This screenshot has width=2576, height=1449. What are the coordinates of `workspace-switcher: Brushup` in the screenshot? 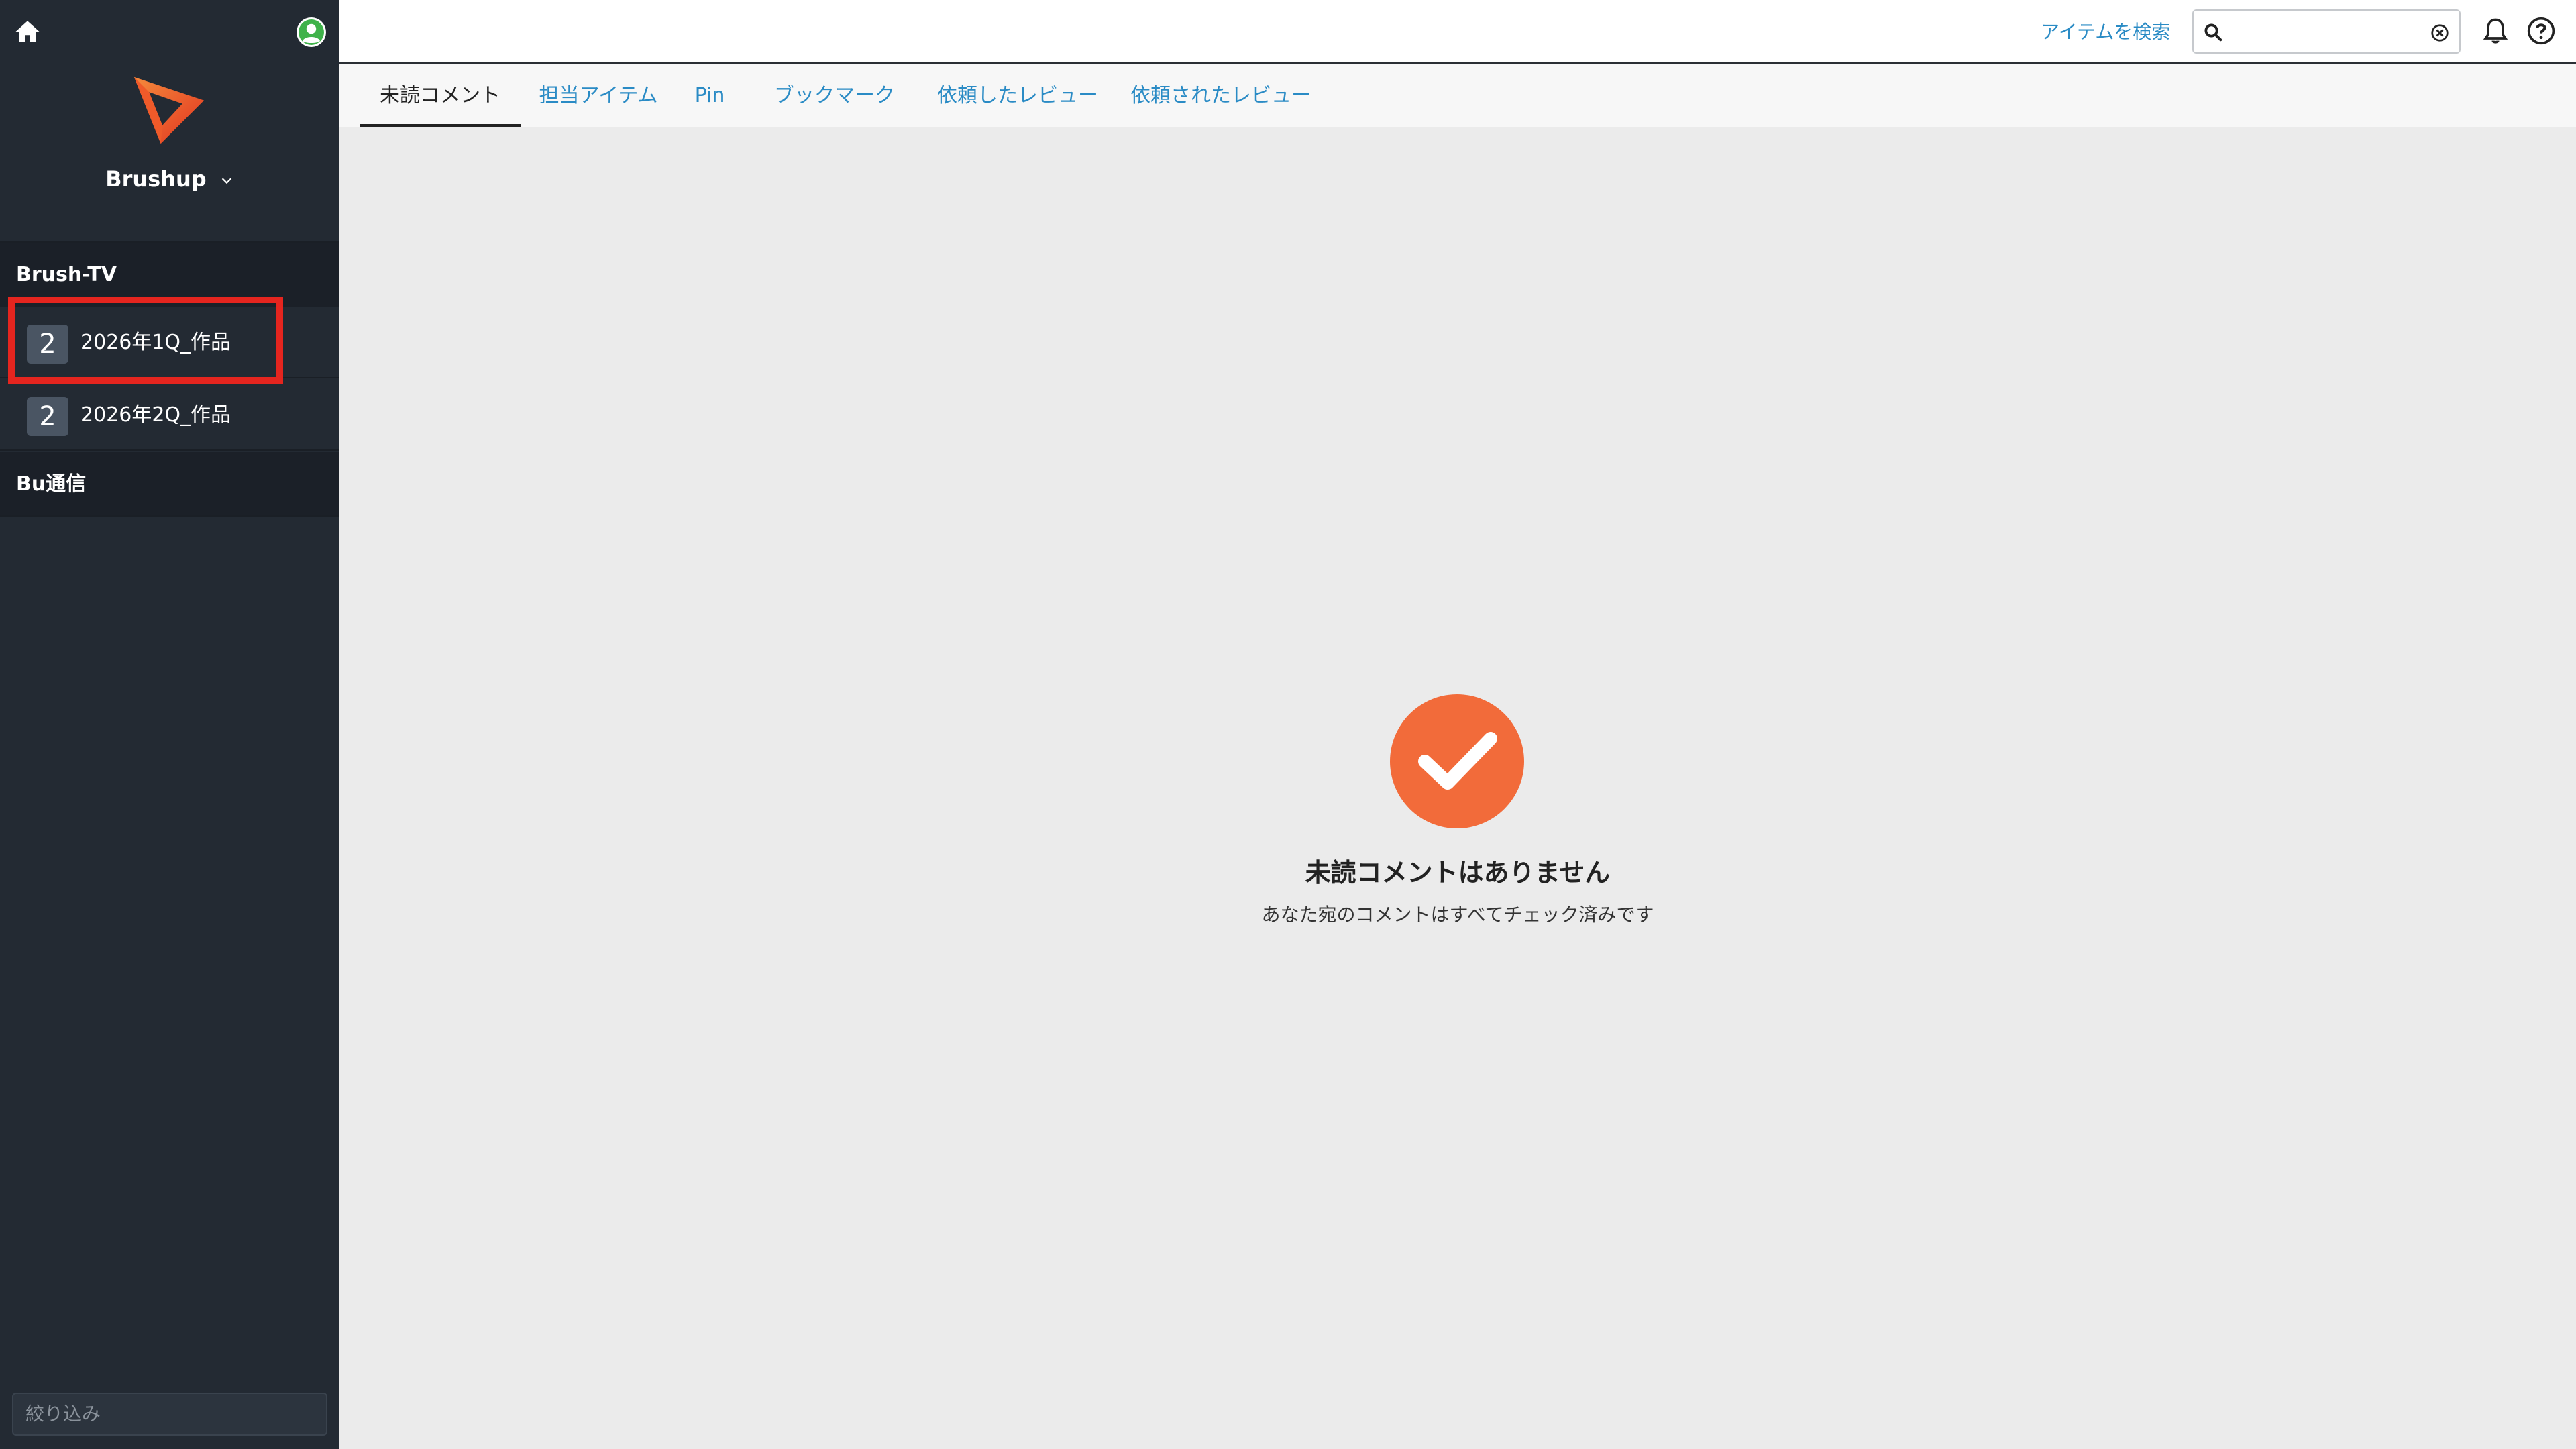 It's located at (169, 179).